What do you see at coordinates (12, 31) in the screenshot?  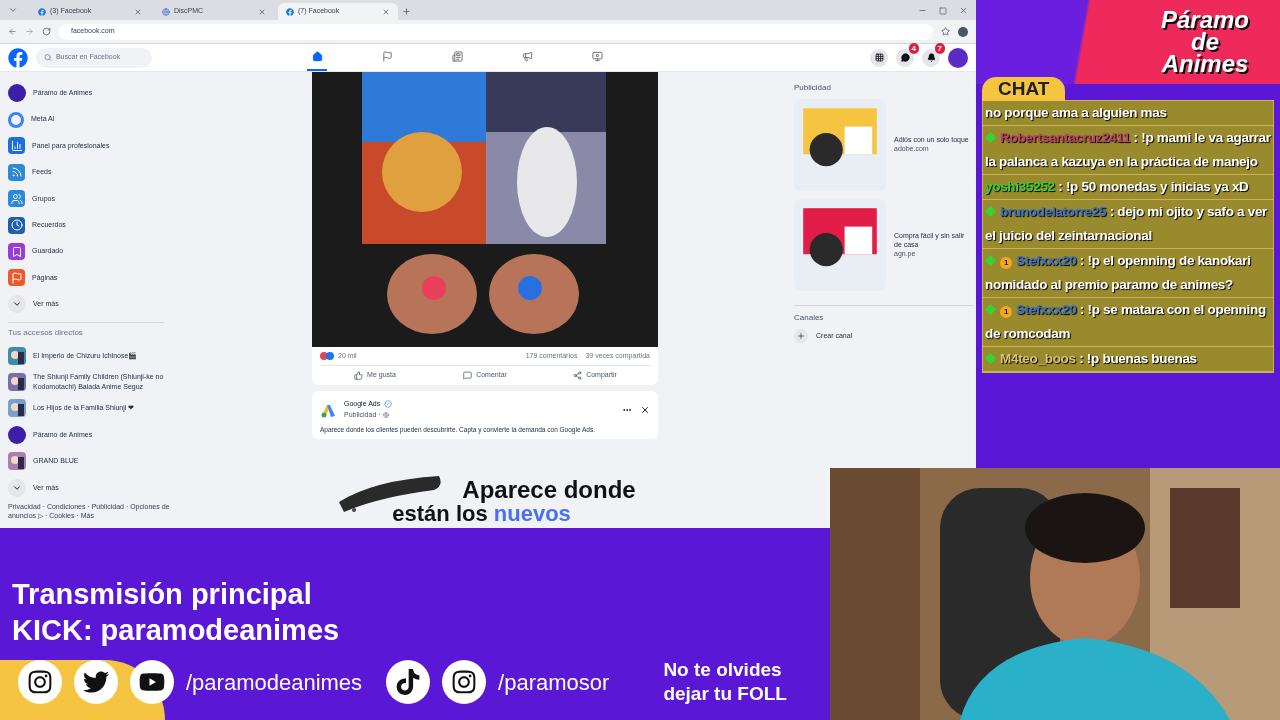 I see `back-icon` at bounding box center [12, 31].